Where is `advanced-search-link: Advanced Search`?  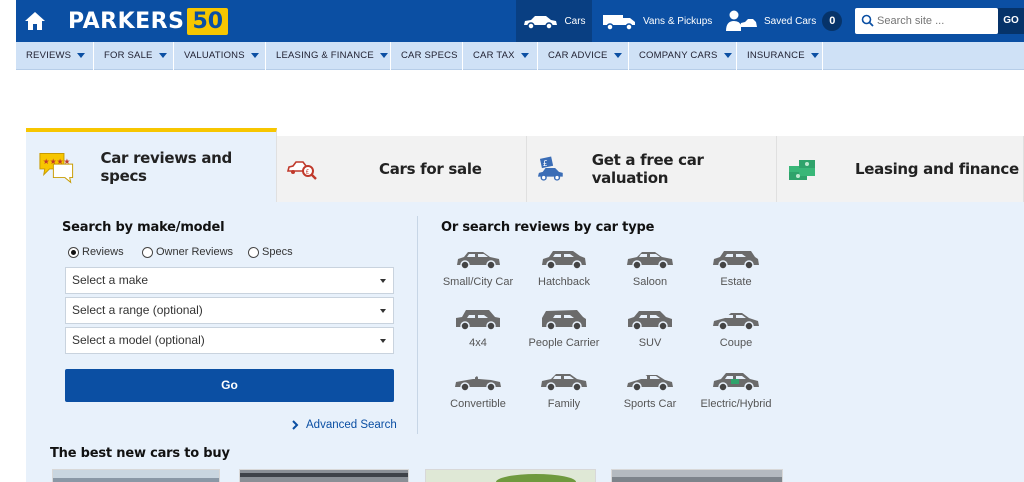 advanced-search-link: Advanced Search is located at coordinates (343, 425).